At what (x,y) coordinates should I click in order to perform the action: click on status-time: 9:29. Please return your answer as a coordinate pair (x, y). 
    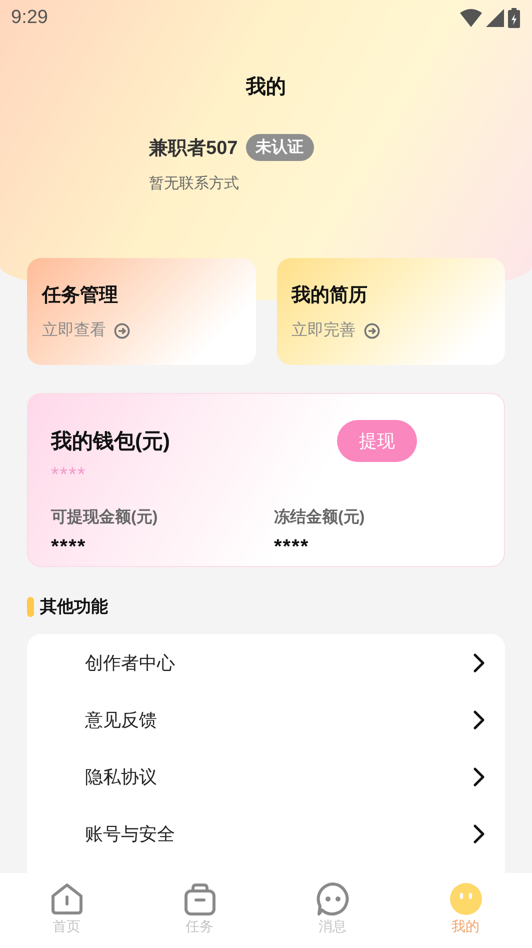
    Looking at the image, I should click on (29, 18).